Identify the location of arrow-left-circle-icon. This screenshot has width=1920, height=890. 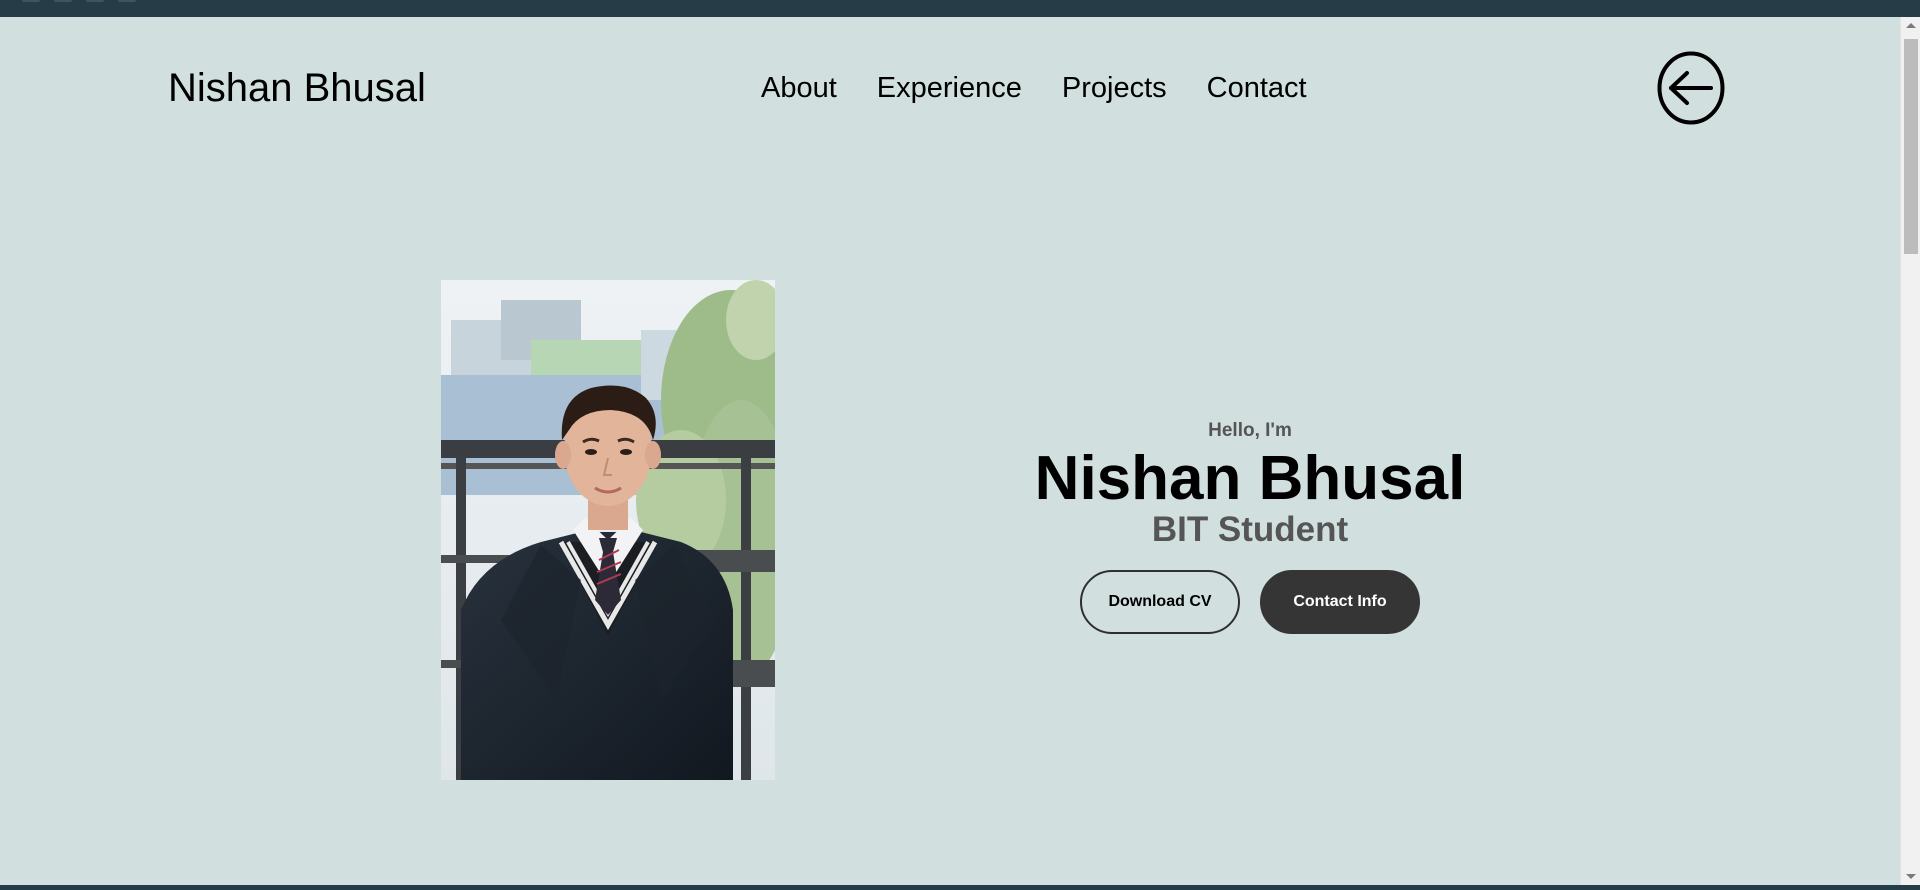
(1691, 88).